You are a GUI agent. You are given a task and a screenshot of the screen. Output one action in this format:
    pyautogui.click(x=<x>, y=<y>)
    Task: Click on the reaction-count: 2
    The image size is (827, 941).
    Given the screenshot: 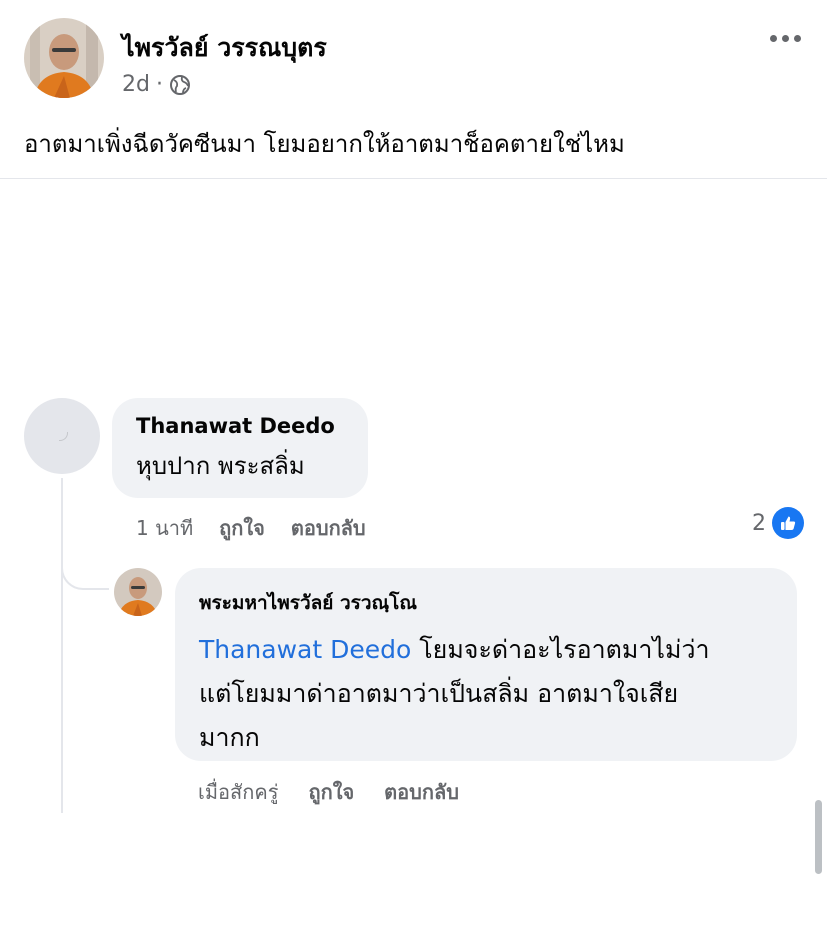 What is the action you would take?
    pyautogui.click(x=759, y=523)
    